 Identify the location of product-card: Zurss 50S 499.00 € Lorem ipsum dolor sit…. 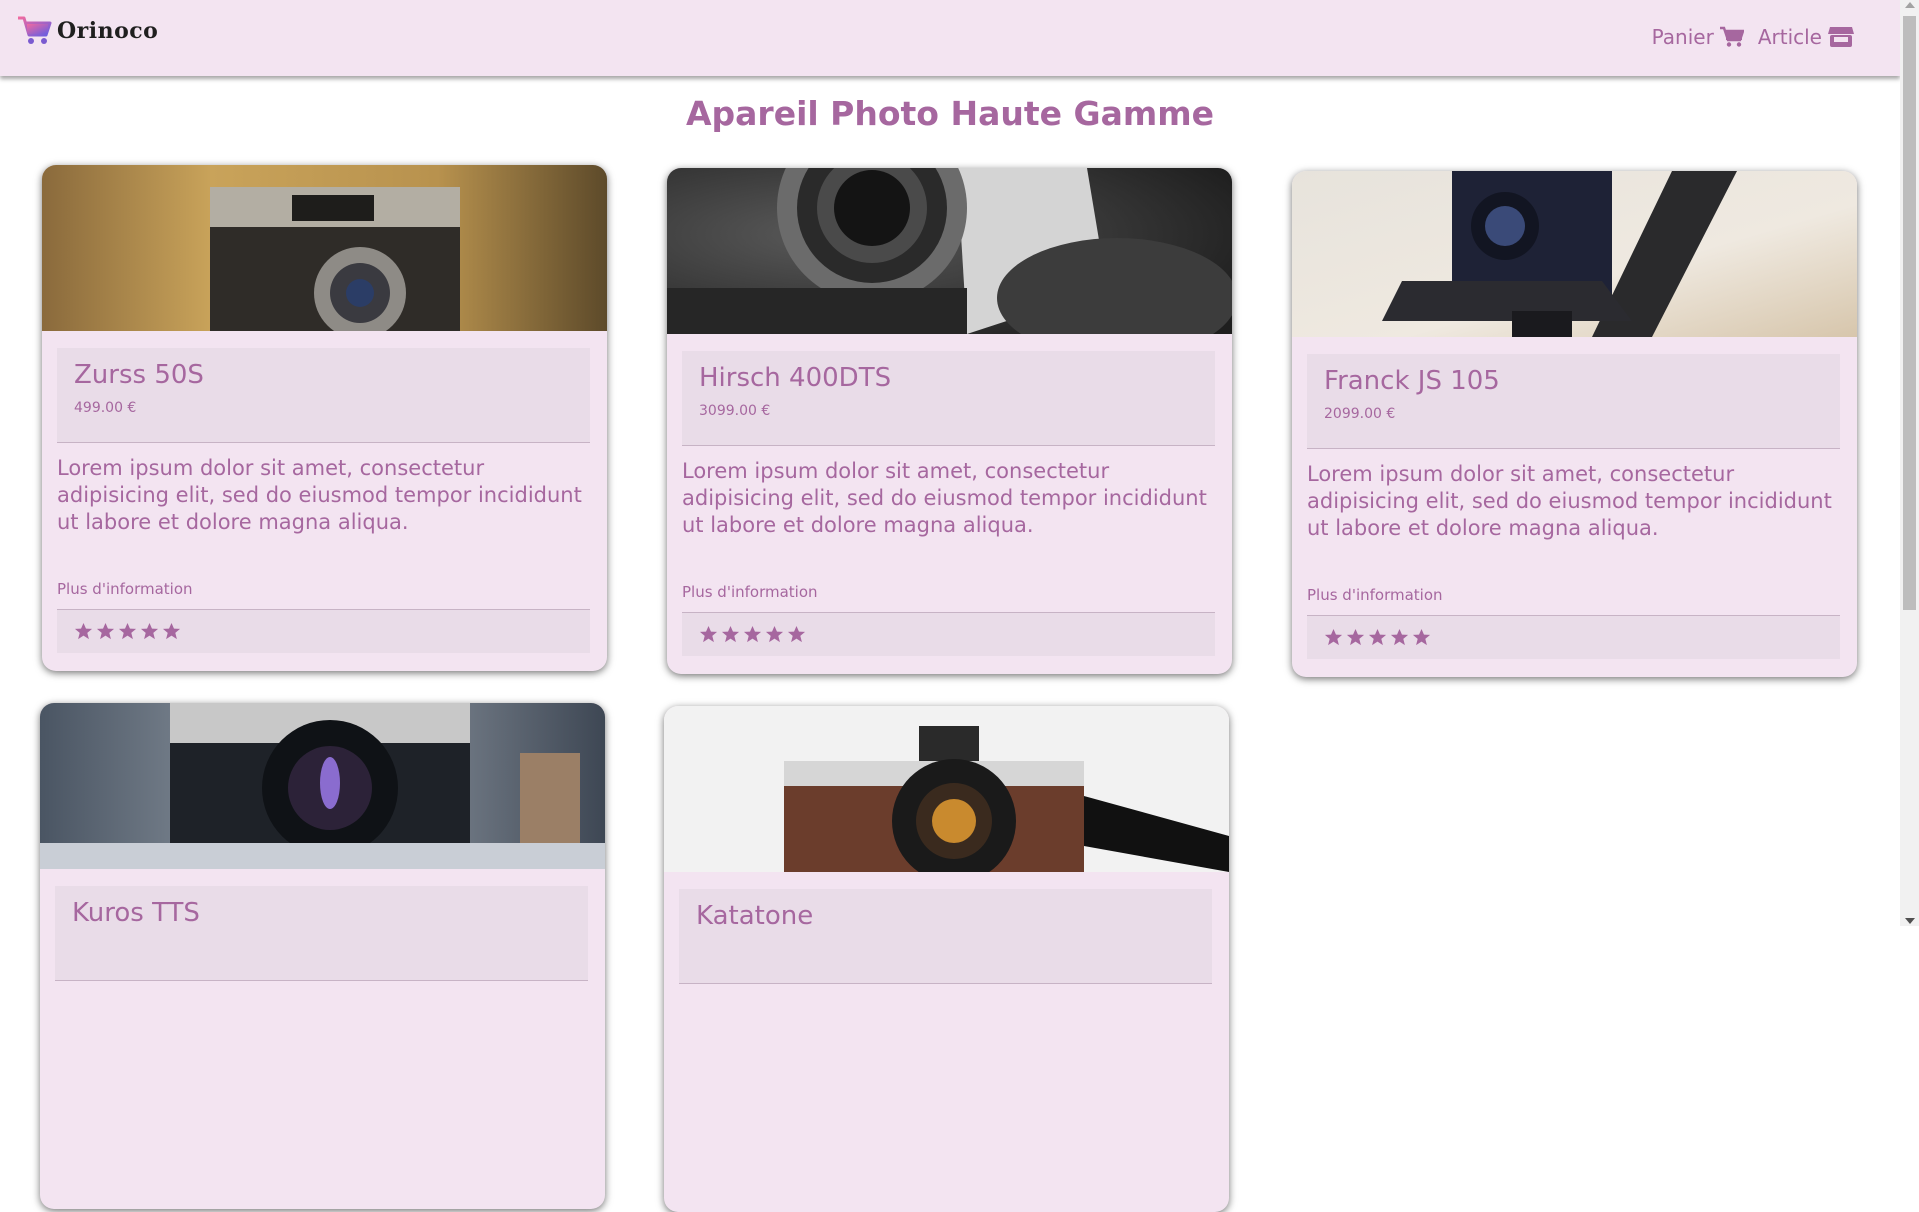
(324, 418).